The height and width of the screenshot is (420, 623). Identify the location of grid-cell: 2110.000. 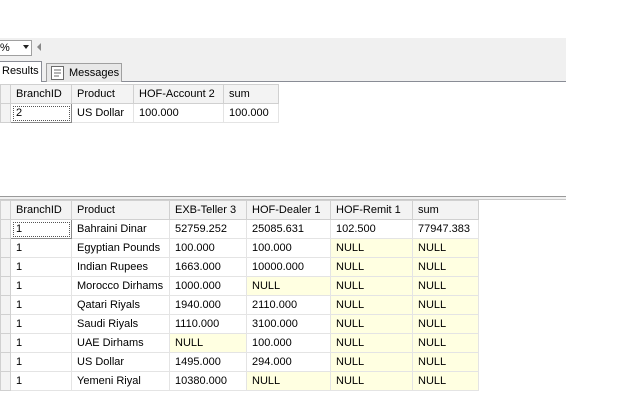
(288, 305).